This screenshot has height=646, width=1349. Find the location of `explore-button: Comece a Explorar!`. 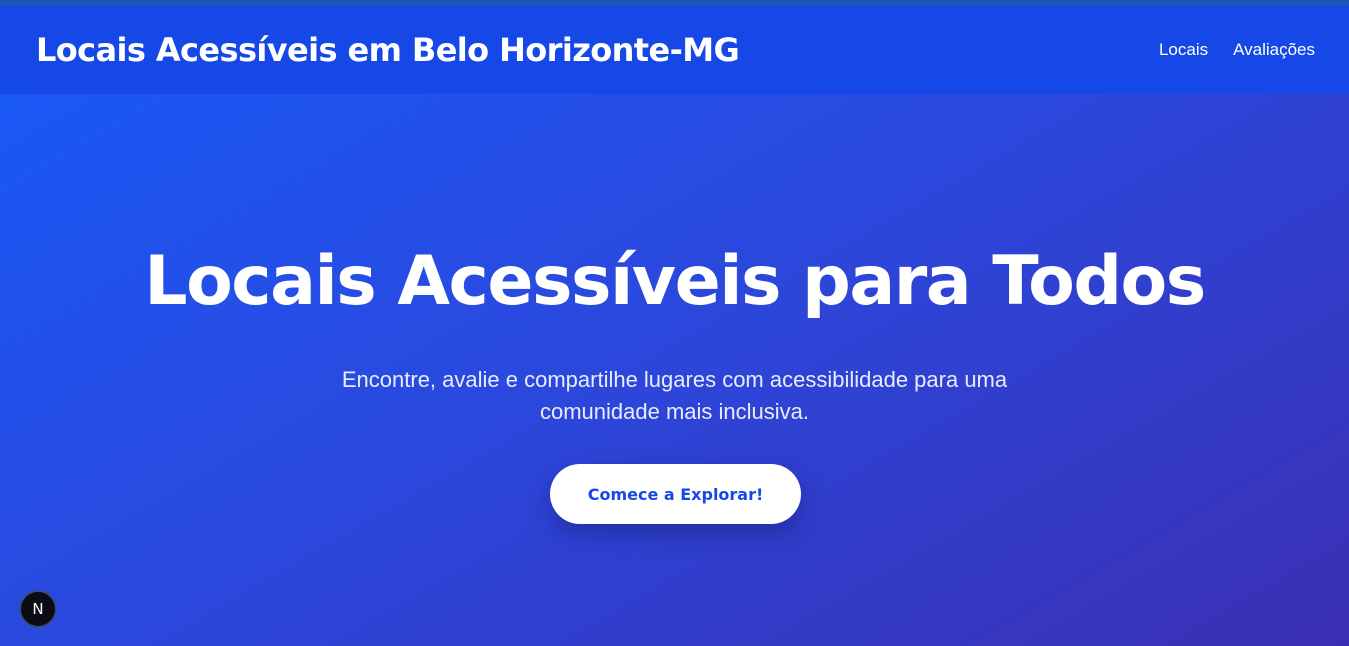

explore-button: Comece a Explorar! is located at coordinates (675, 494).